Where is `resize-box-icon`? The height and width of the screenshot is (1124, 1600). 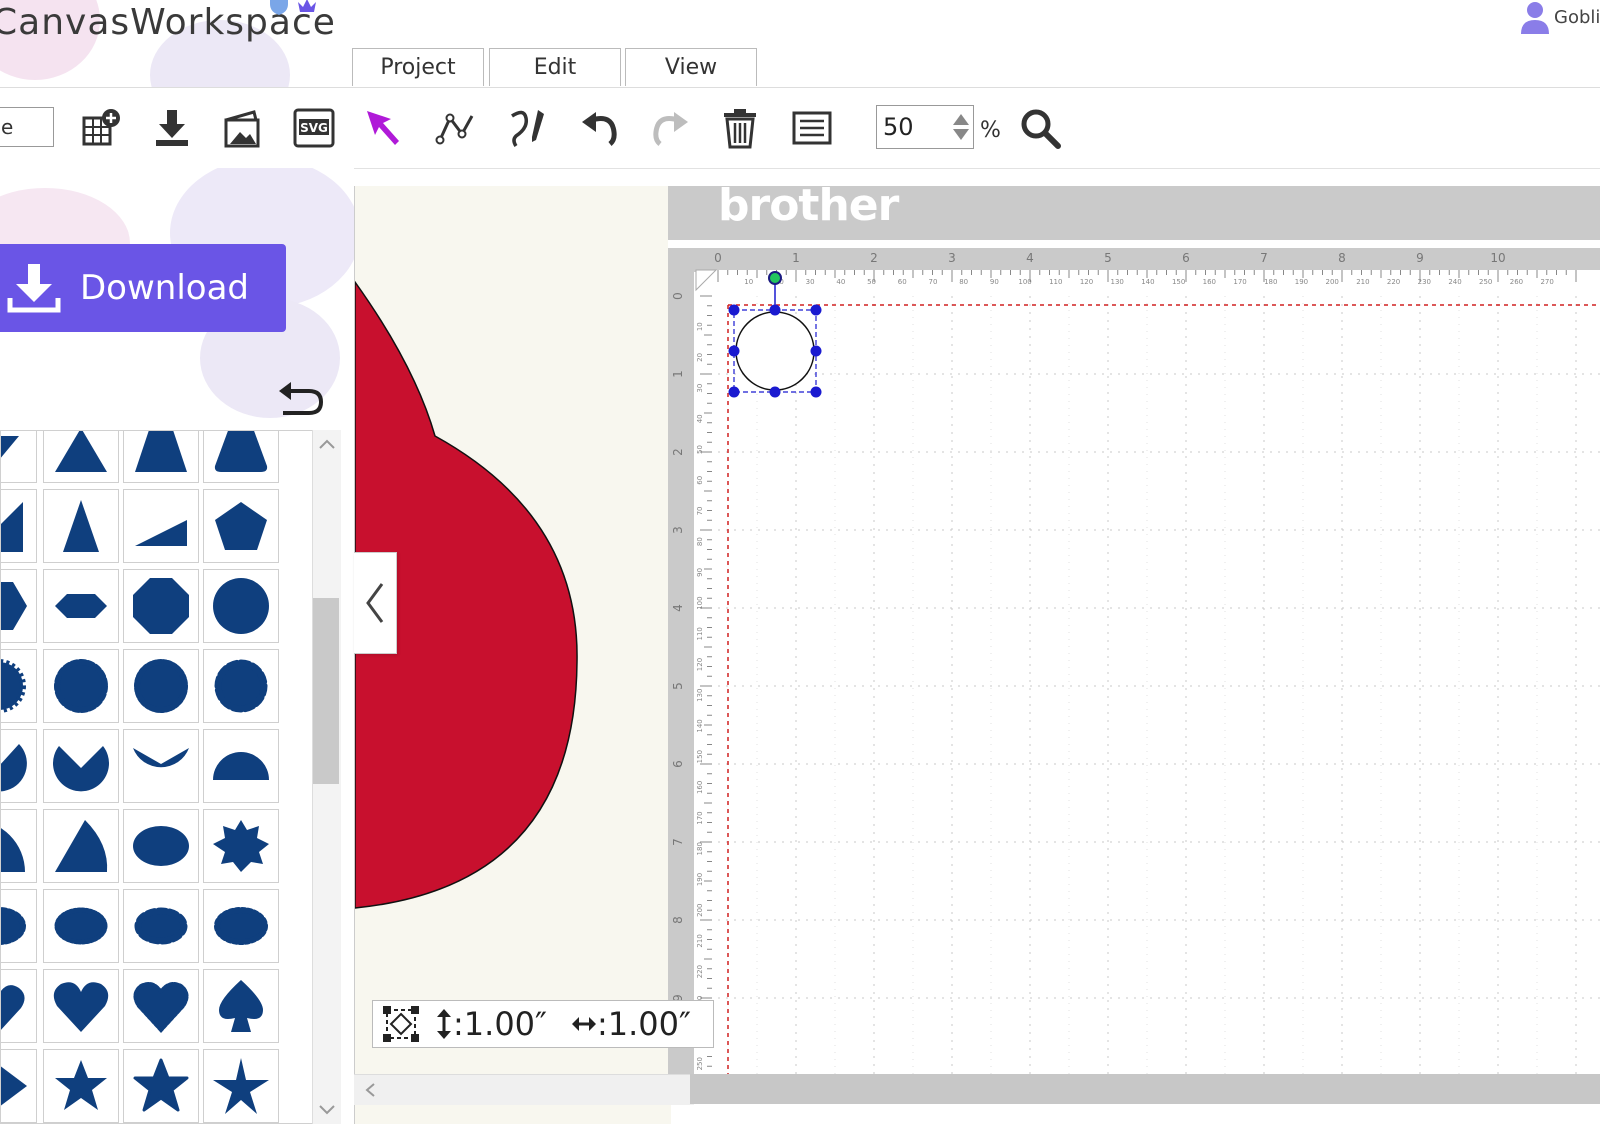
resize-box-icon is located at coordinates (401, 1024).